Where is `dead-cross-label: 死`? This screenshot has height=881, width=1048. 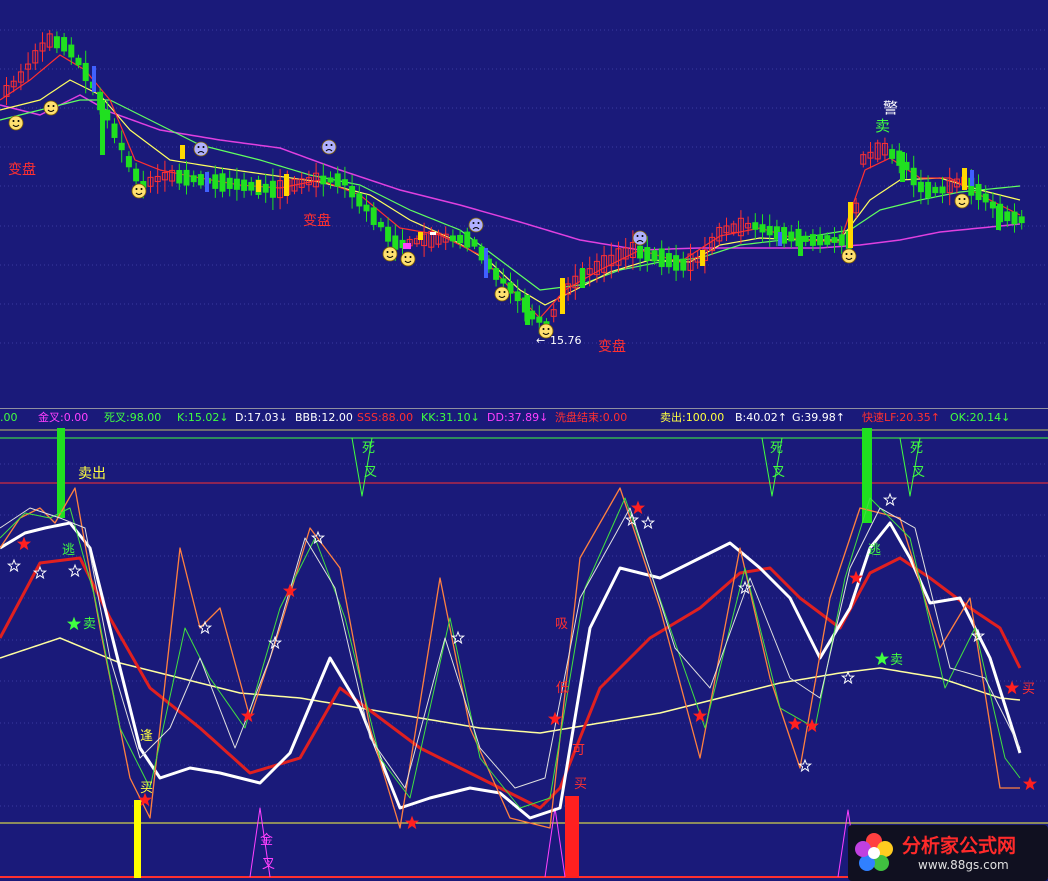 dead-cross-label: 死 is located at coordinates (776, 448).